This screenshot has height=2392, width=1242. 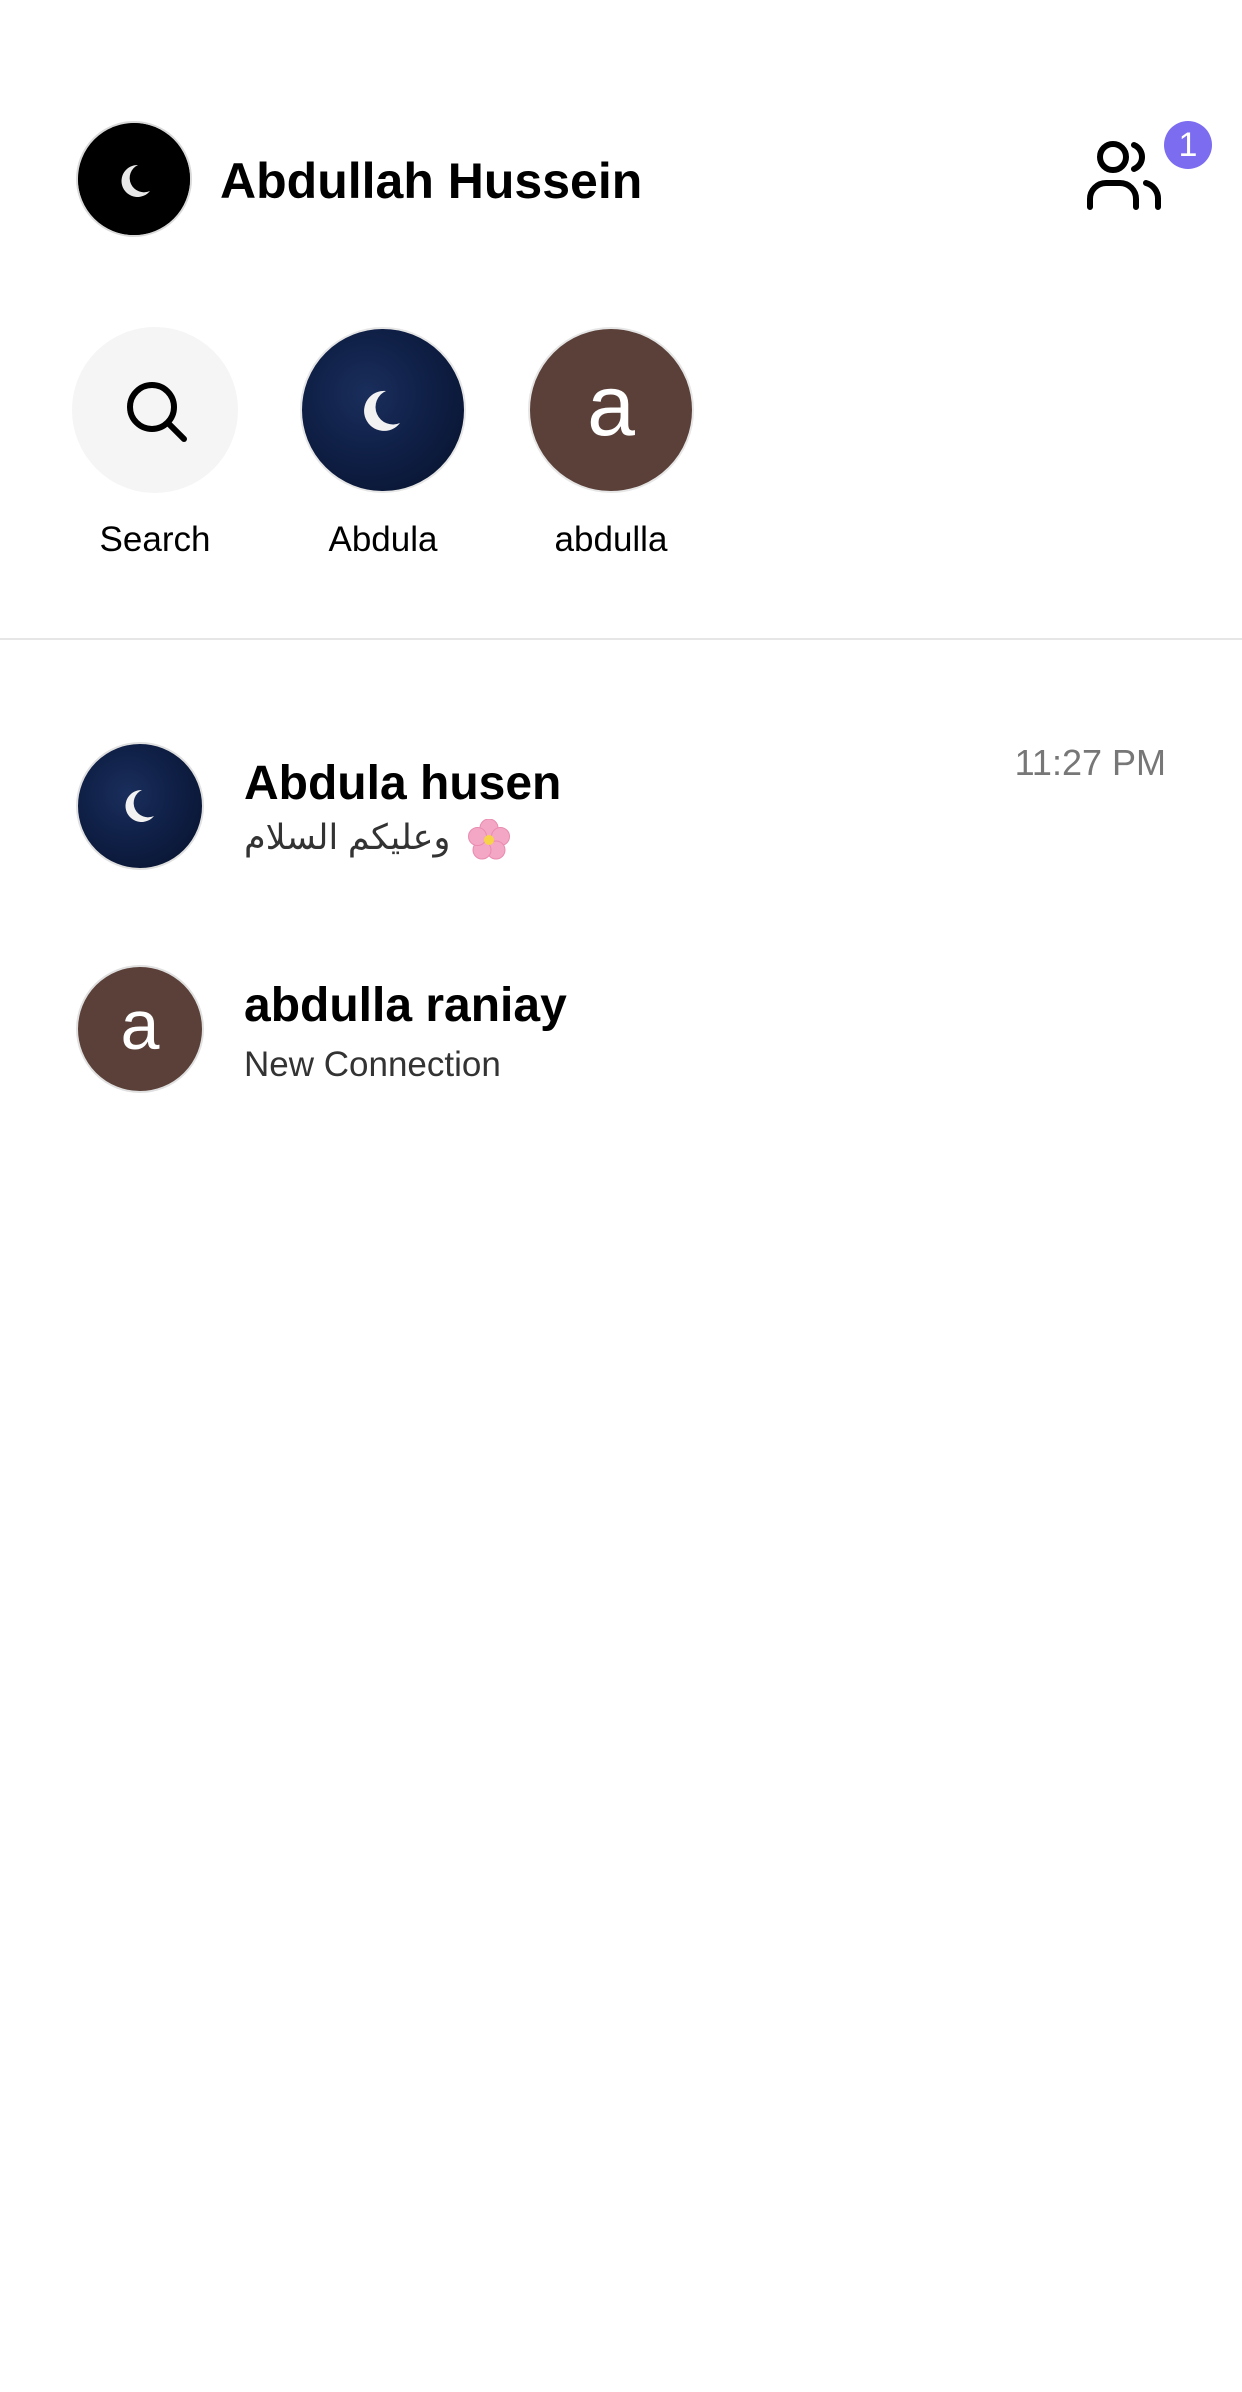 I want to click on search-circle, so click(x=155, y=410).